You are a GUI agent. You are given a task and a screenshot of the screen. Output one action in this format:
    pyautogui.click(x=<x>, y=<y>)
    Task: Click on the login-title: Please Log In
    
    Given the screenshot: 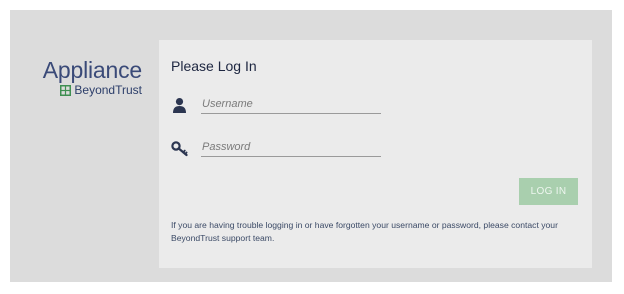 What is the action you would take?
    pyautogui.click(x=214, y=66)
    